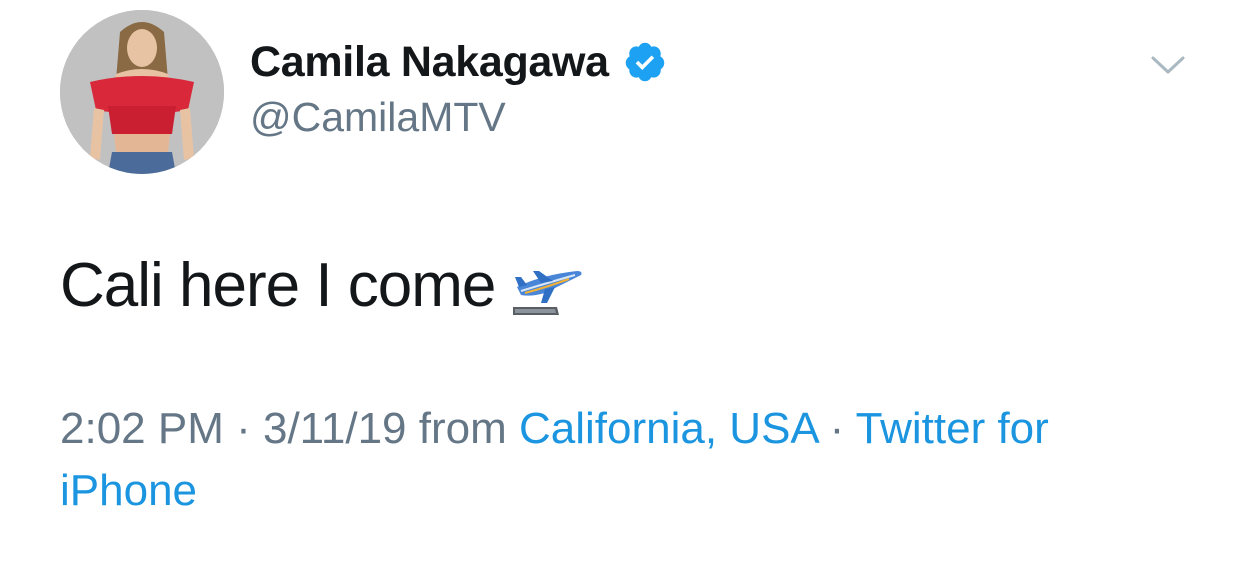  Describe the element at coordinates (668, 428) in the screenshot. I see `location-link: California, USA` at that location.